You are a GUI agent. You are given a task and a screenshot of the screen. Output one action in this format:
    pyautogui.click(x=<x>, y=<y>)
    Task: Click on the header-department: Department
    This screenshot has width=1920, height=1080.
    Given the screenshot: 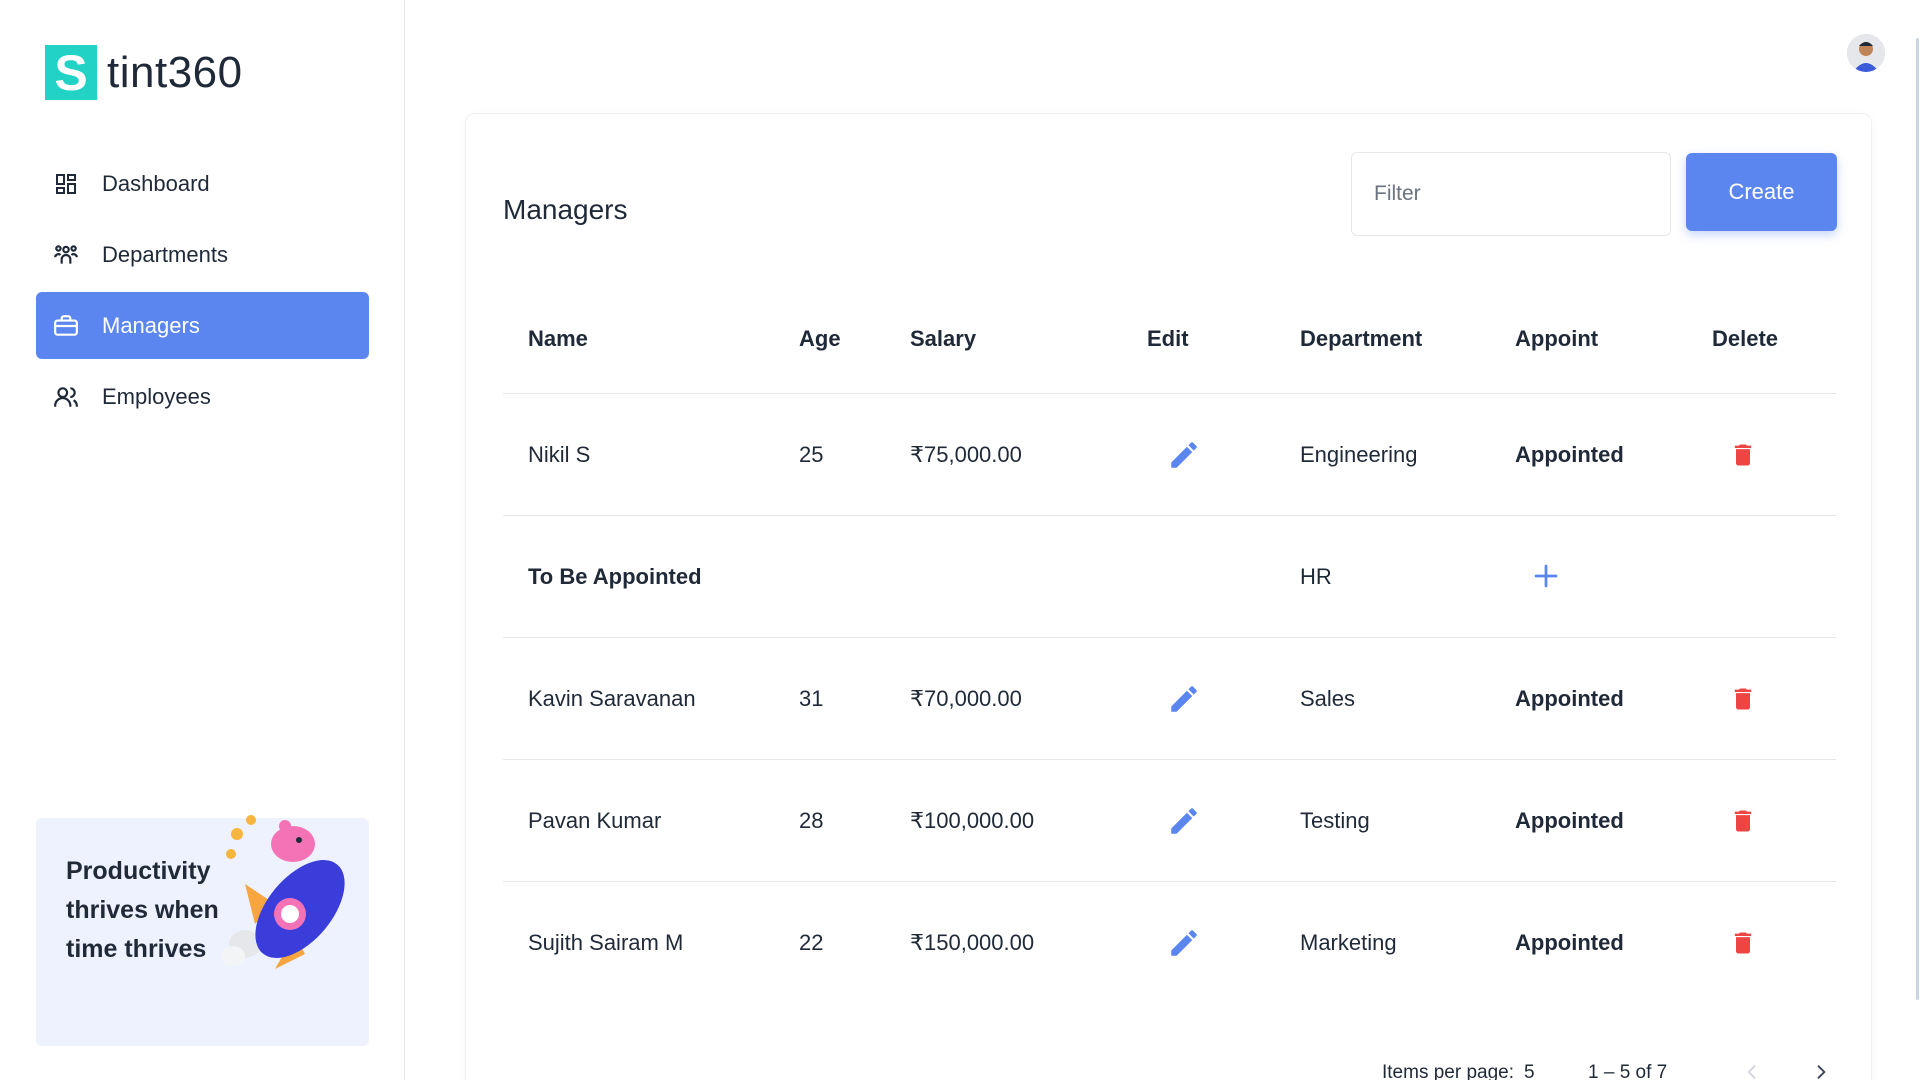 What is the action you would take?
    pyautogui.click(x=1361, y=339)
    